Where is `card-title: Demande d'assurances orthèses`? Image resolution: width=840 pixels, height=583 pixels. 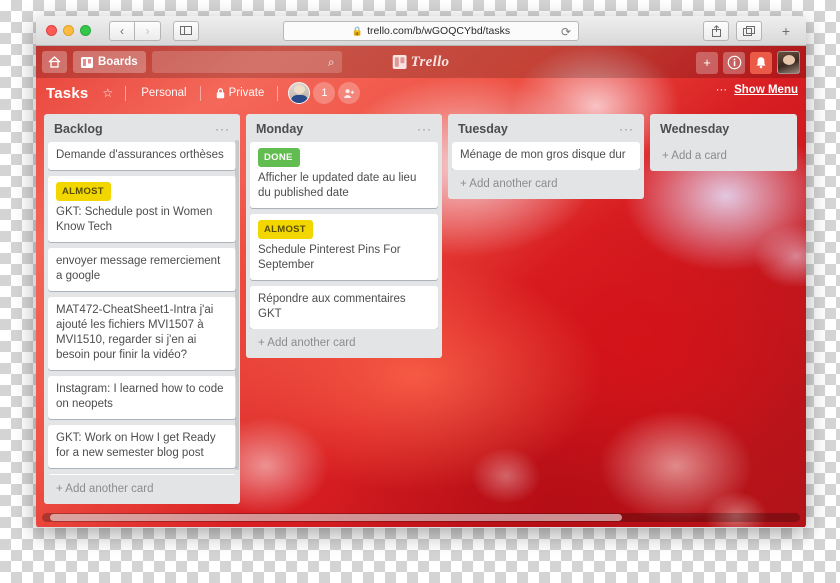 card-title: Demande d'assurances orthèses is located at coordinates (140, 155).